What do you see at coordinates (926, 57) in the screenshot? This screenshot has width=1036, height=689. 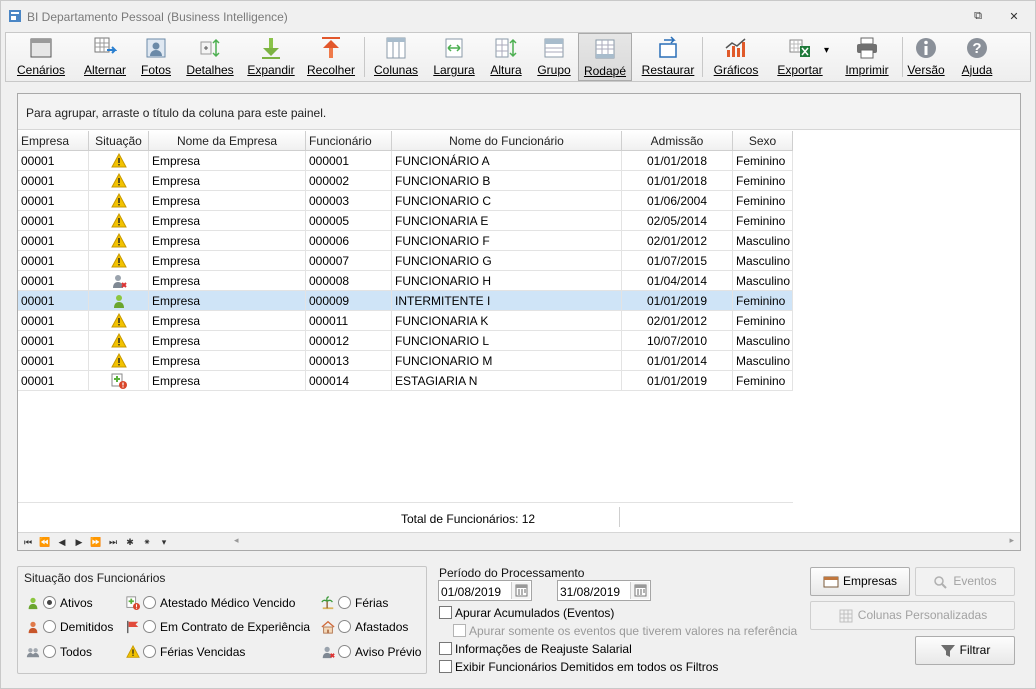 I see `toolbar-button-versao: Versão` at bounding box center [926, 57].